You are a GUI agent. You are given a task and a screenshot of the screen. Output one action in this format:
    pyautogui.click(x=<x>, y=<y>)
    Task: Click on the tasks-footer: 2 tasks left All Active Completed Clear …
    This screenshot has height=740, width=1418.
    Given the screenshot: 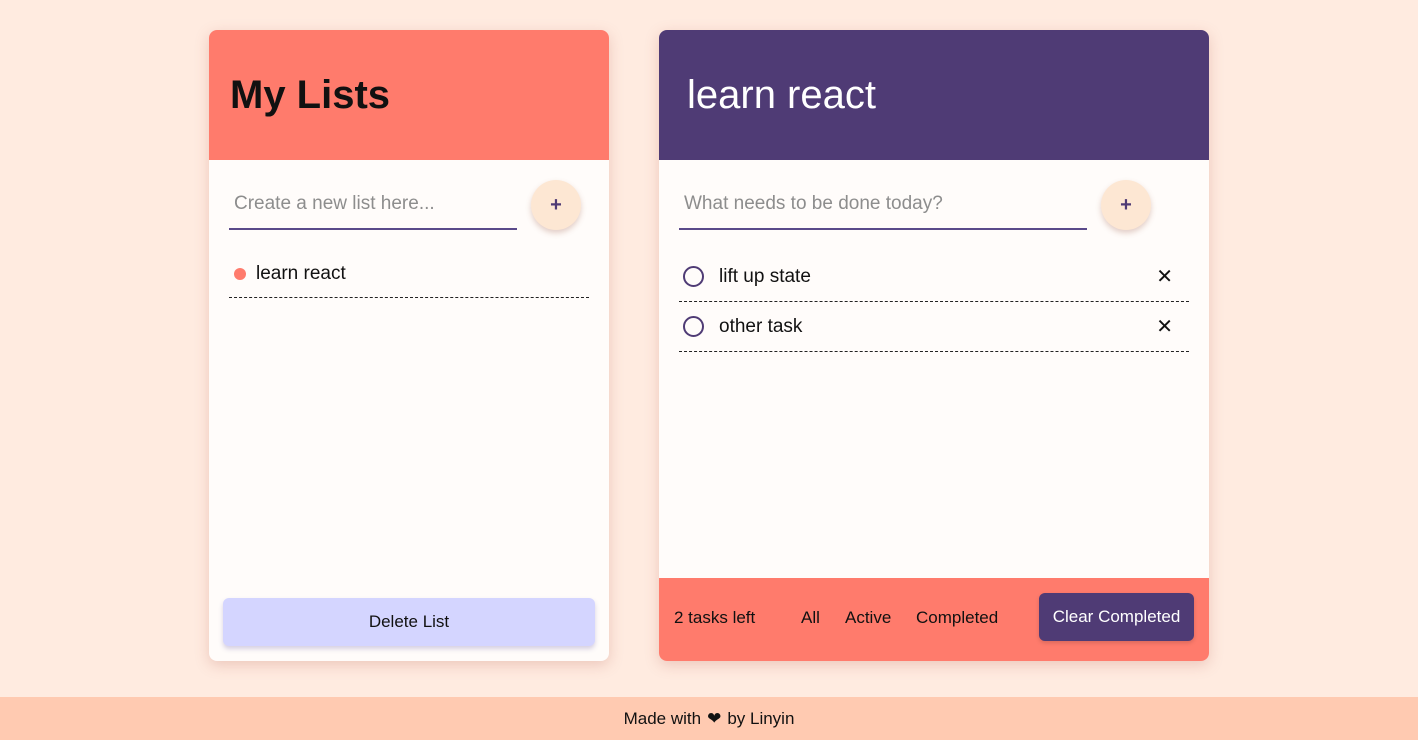 What is the action you would take?
    pyautogui.click(x=934, y=619)
    